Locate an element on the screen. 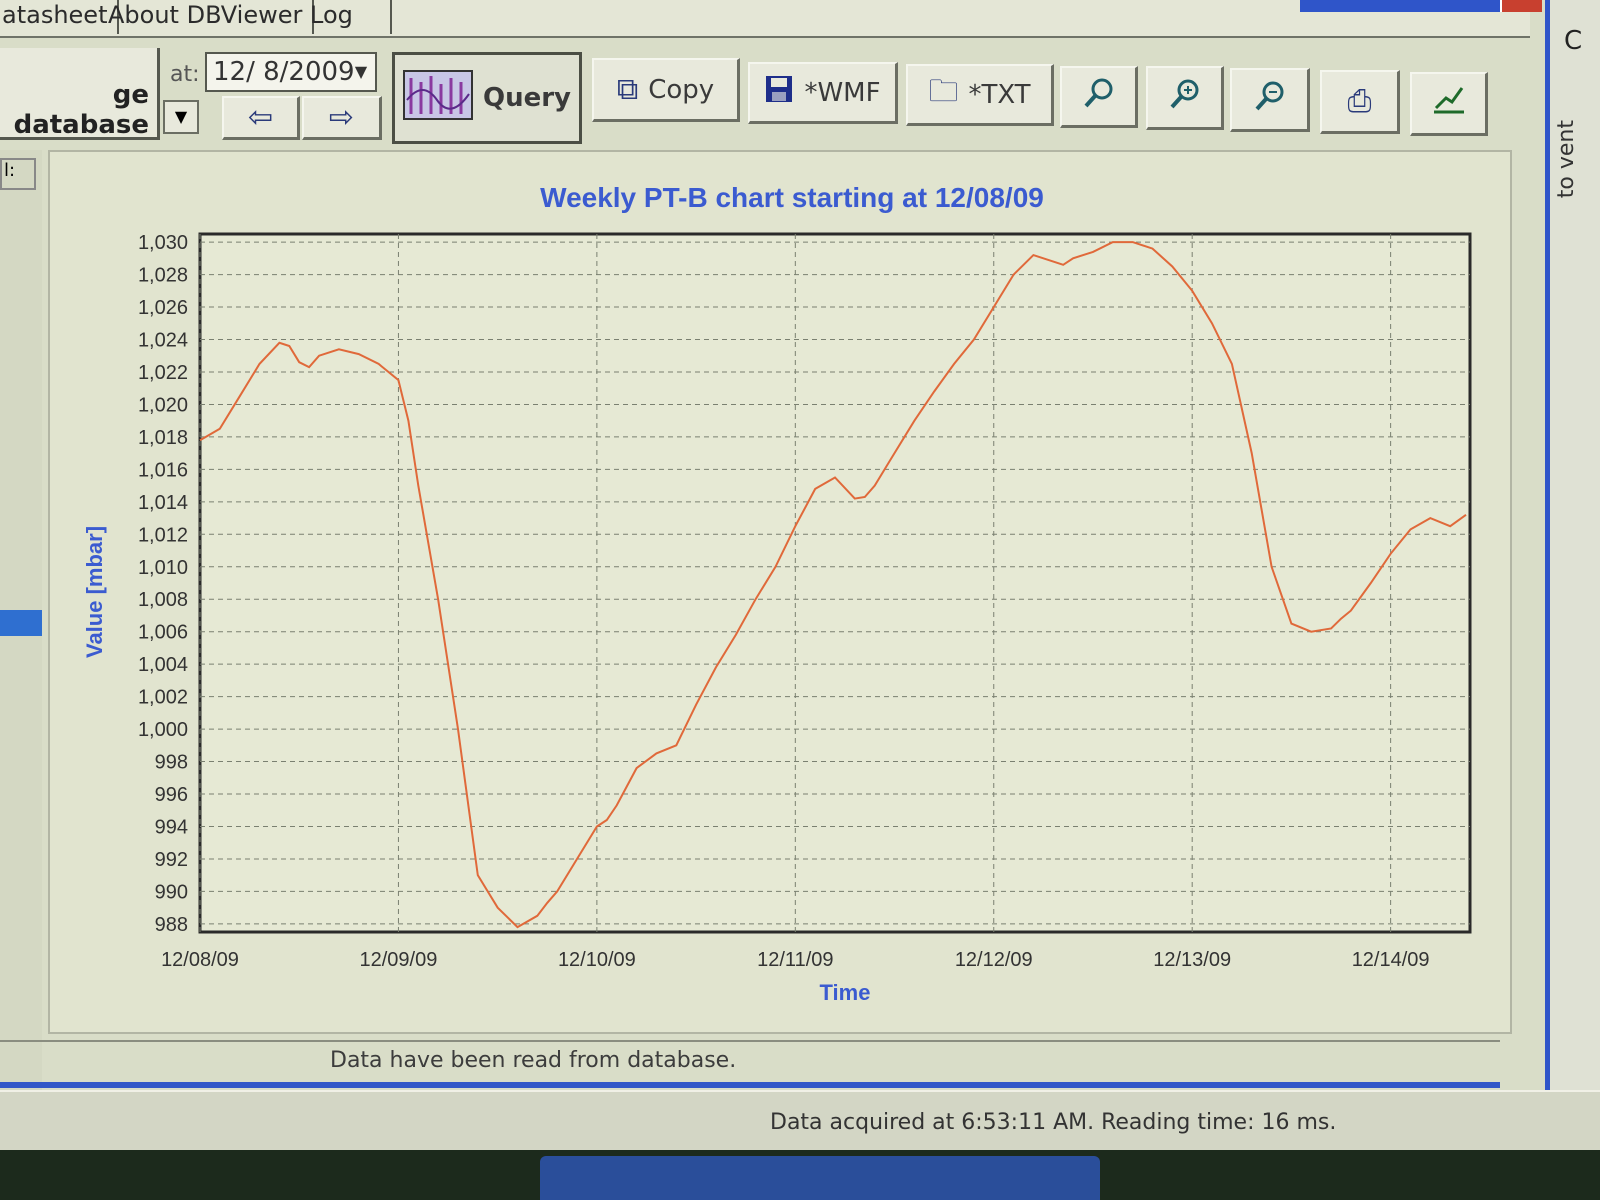  query-button: Query is located at coordinates (487, 98).